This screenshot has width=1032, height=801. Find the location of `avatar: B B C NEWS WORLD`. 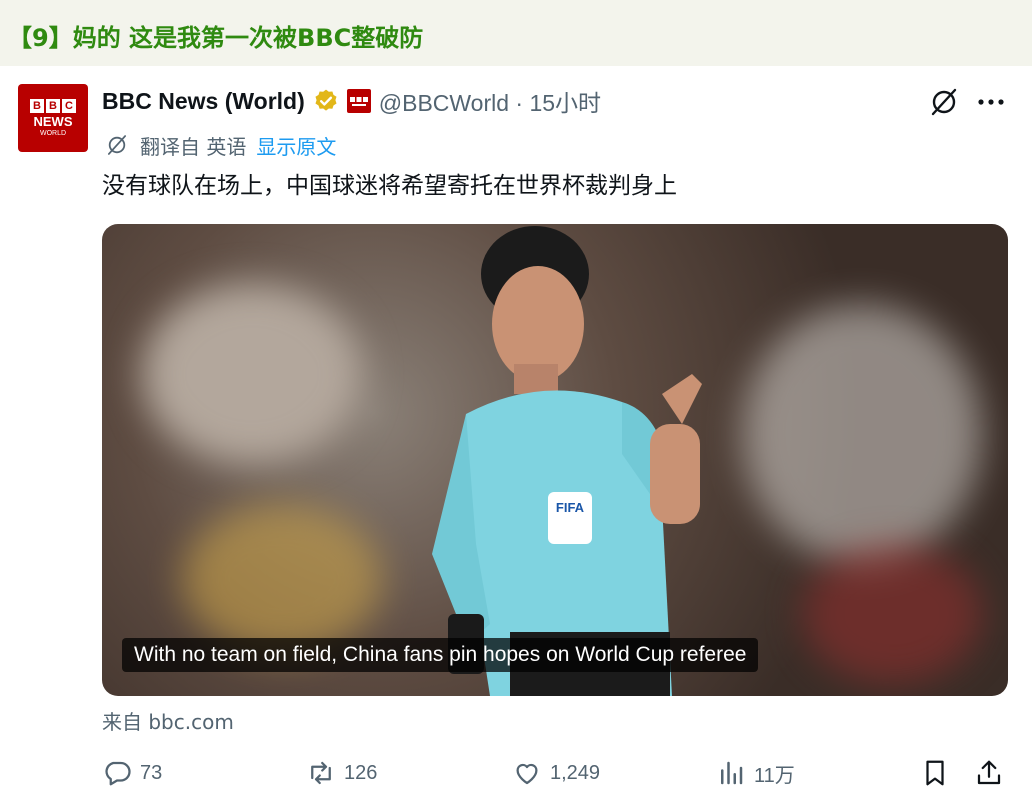

avatar: B B C NEWS WORLD is located at coordinates (53, 118).